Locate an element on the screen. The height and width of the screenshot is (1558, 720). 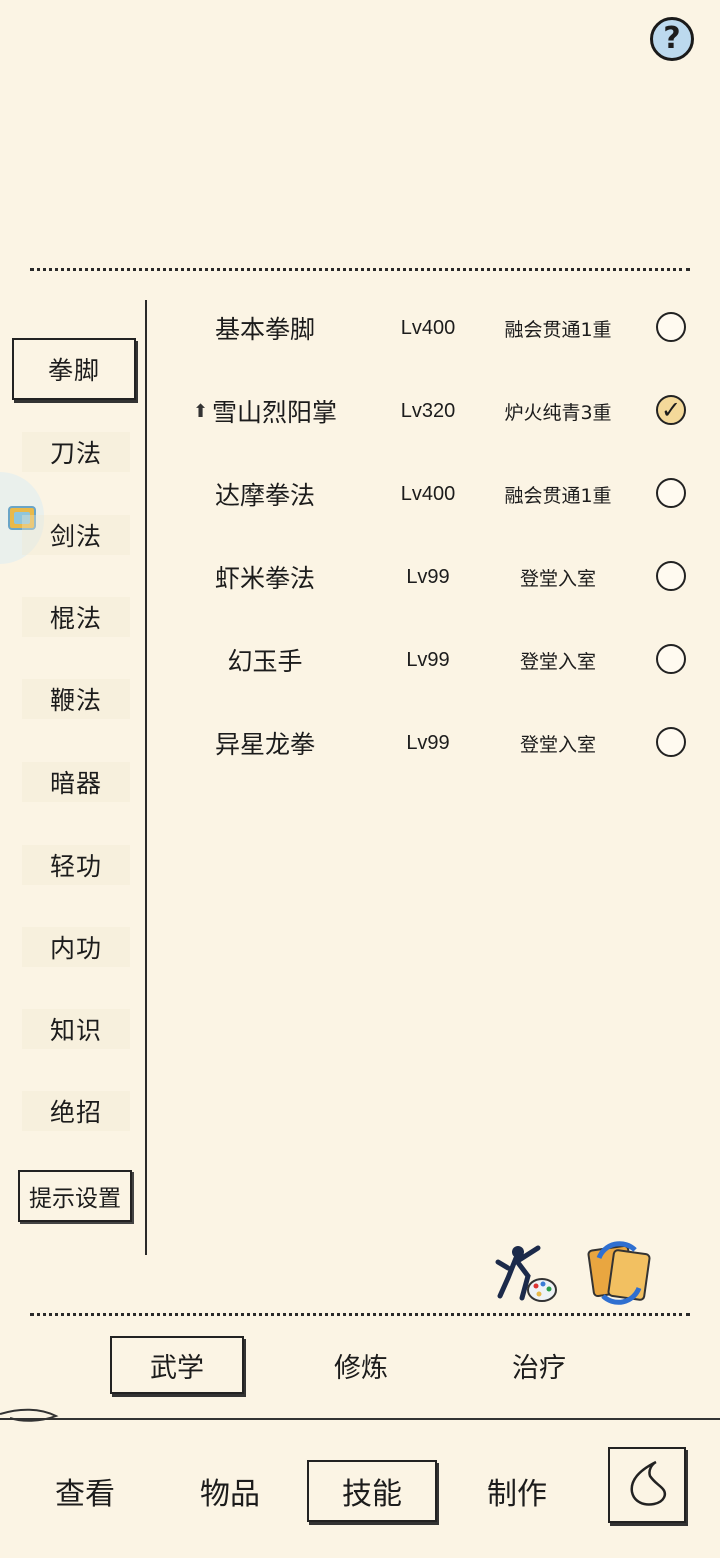
category-tab-gunfa: 棍法 is located at coordinates (76, 617).